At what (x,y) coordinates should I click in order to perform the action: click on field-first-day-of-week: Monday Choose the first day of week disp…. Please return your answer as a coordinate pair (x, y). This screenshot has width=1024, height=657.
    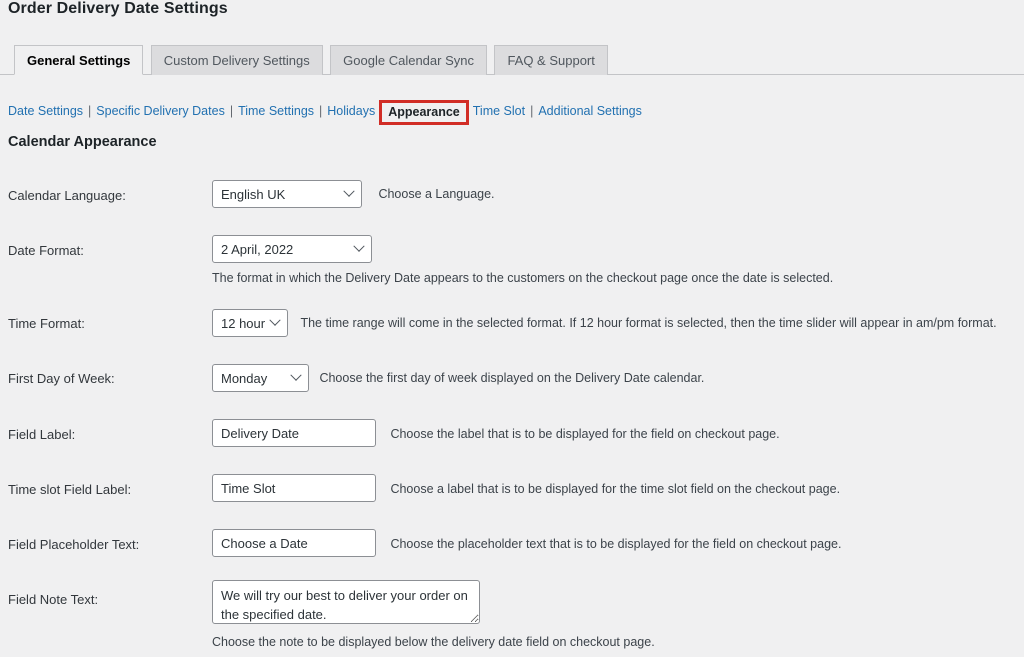
    Looking at the image, I should click on (458, 378).